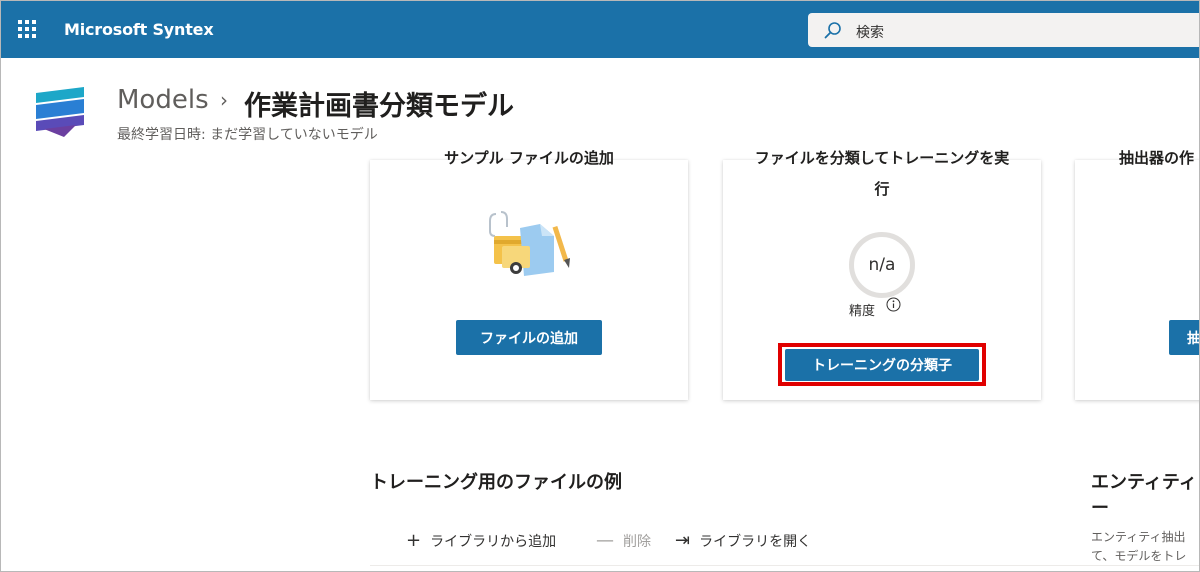 The width and height of the screenshot is (1200, 572). I want to click on card-title-line2: 行, so click(882, 189).